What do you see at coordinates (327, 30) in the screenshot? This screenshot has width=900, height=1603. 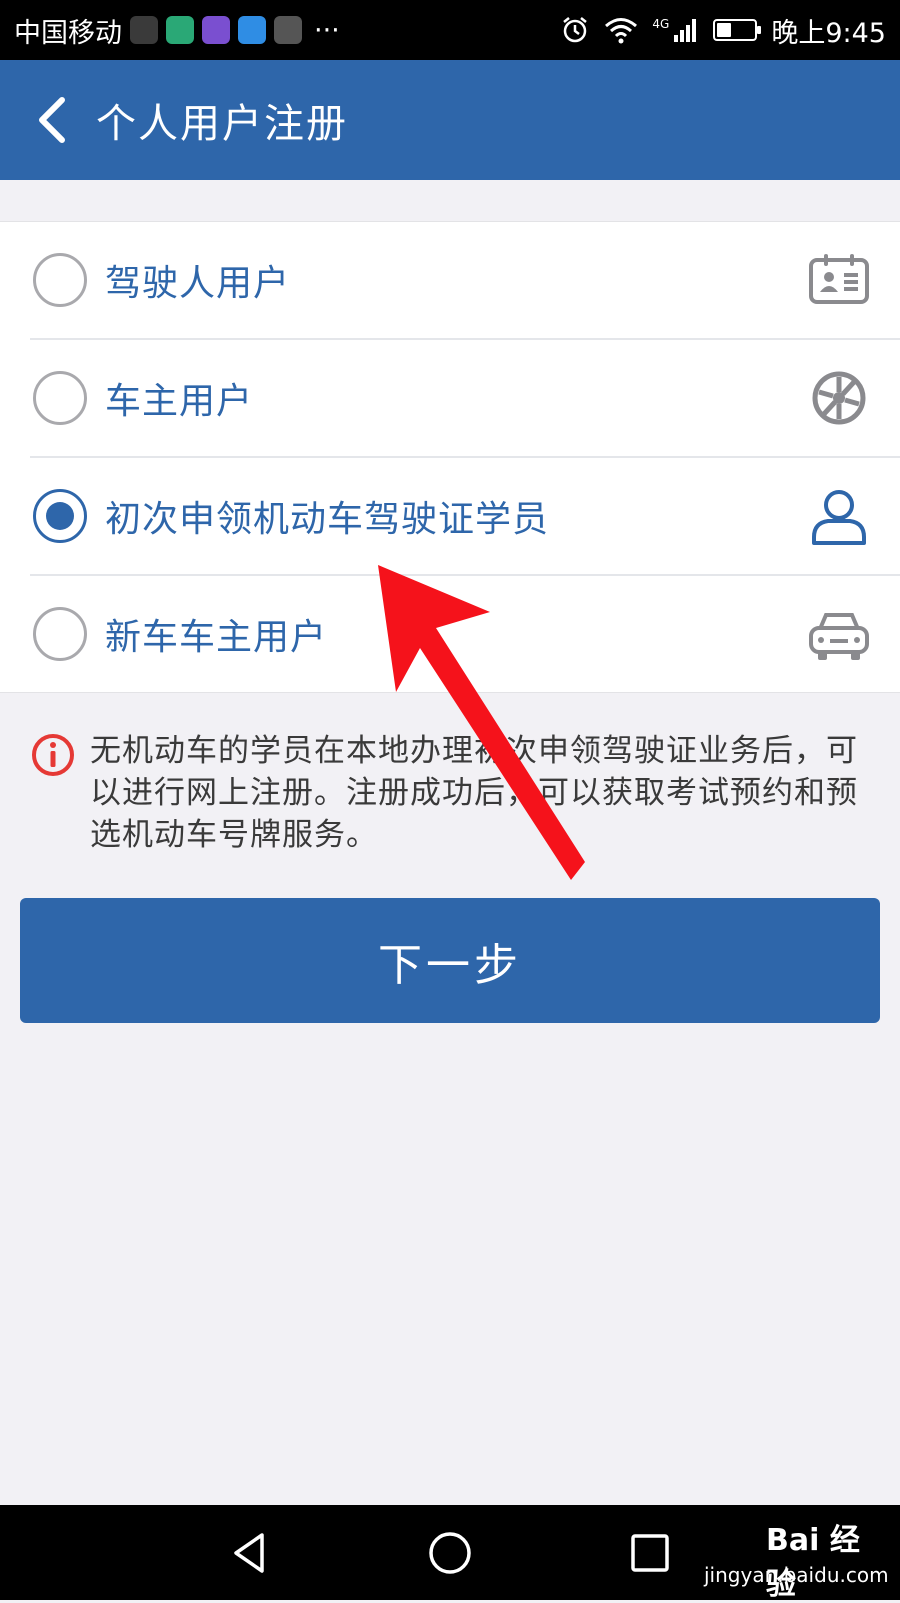 I see `more-notifications: ···` at bounding box center [327, 30].